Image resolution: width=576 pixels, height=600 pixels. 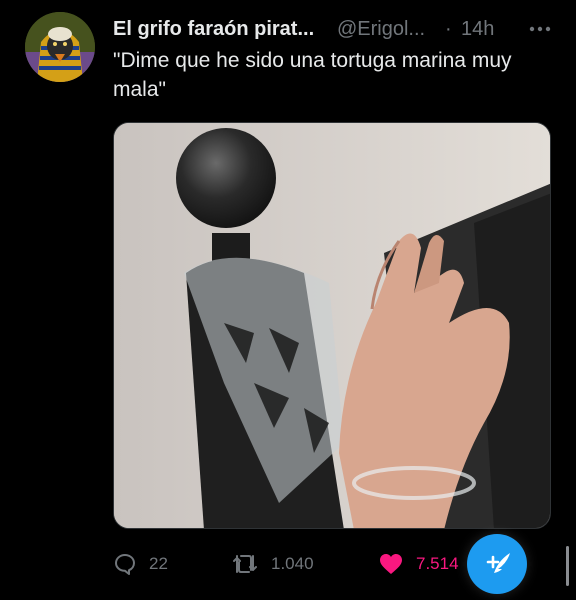 I want to click on reply-button: 22, so click(x=140, y=564).